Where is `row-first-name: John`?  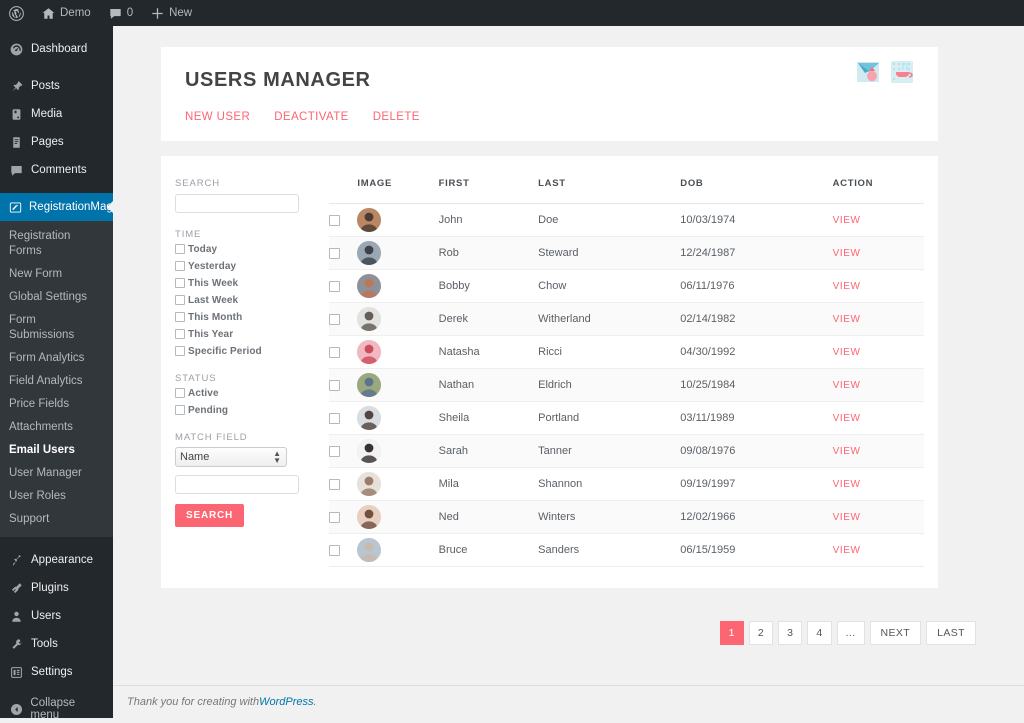
row-first-name: John is located at coordinates (488, 220).